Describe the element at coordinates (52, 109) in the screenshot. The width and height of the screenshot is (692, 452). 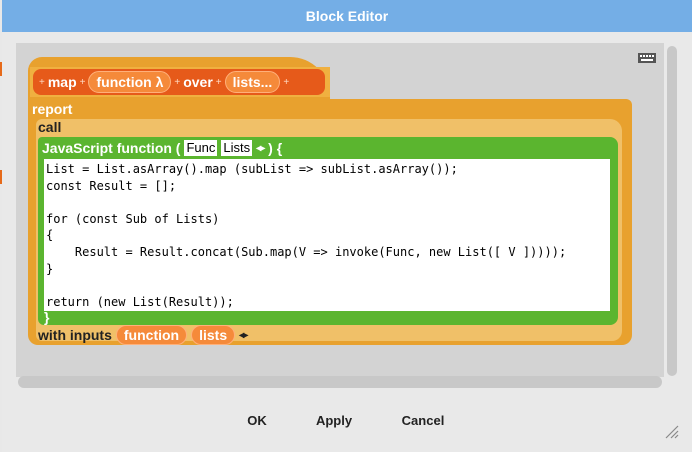
I see `report-label: report` at that location.